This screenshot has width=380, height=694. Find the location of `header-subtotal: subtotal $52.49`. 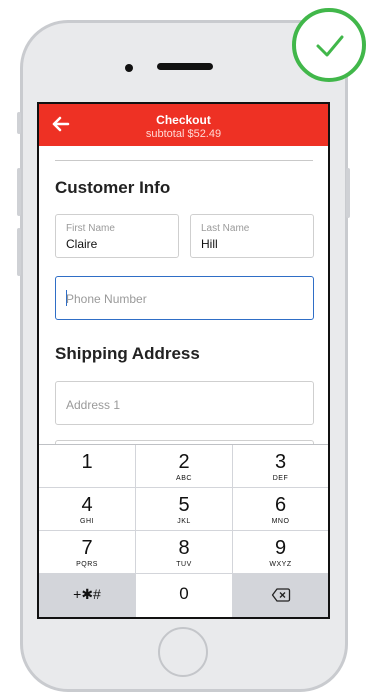

header-subtotal: subtotal $52.49 is located at coordinates (183, 134).